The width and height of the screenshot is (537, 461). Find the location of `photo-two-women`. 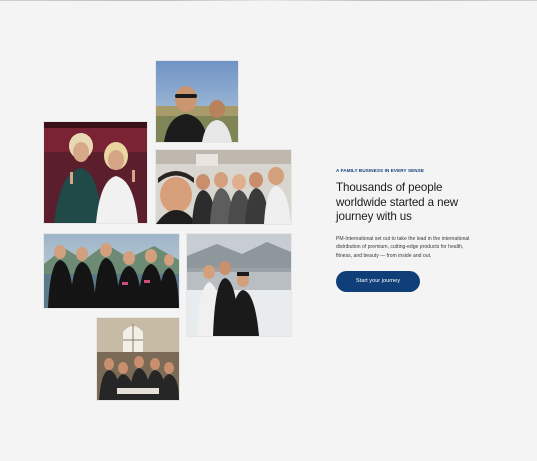

photo-two-women is located at coordinates (95, 172).